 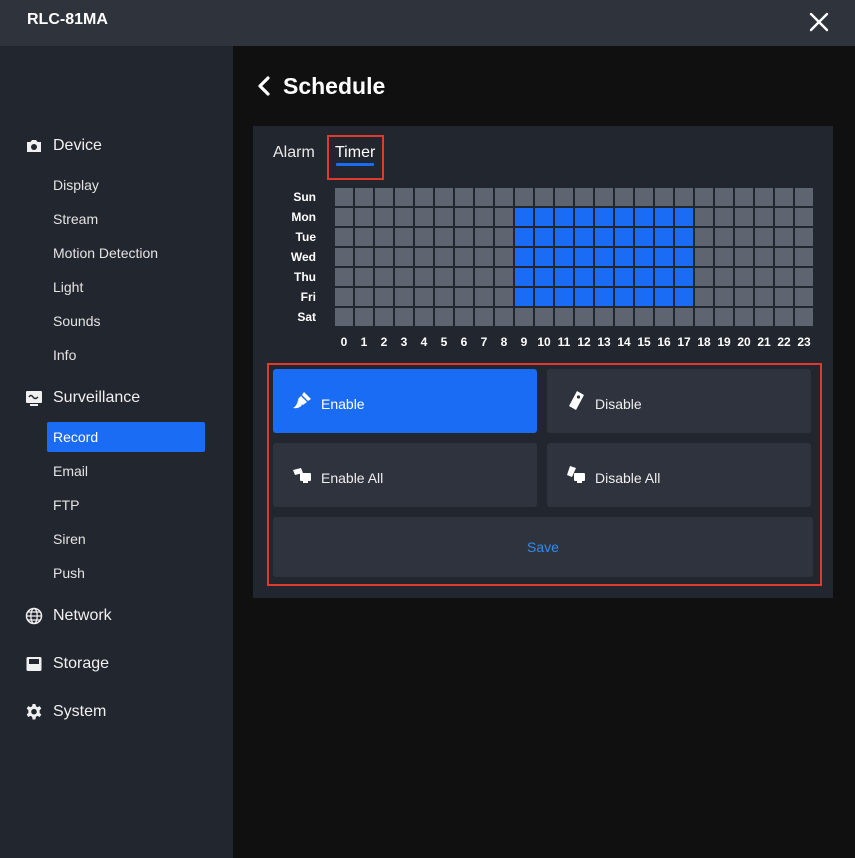 I want to click on disable-button: Disable, so click(x=679, y=401).